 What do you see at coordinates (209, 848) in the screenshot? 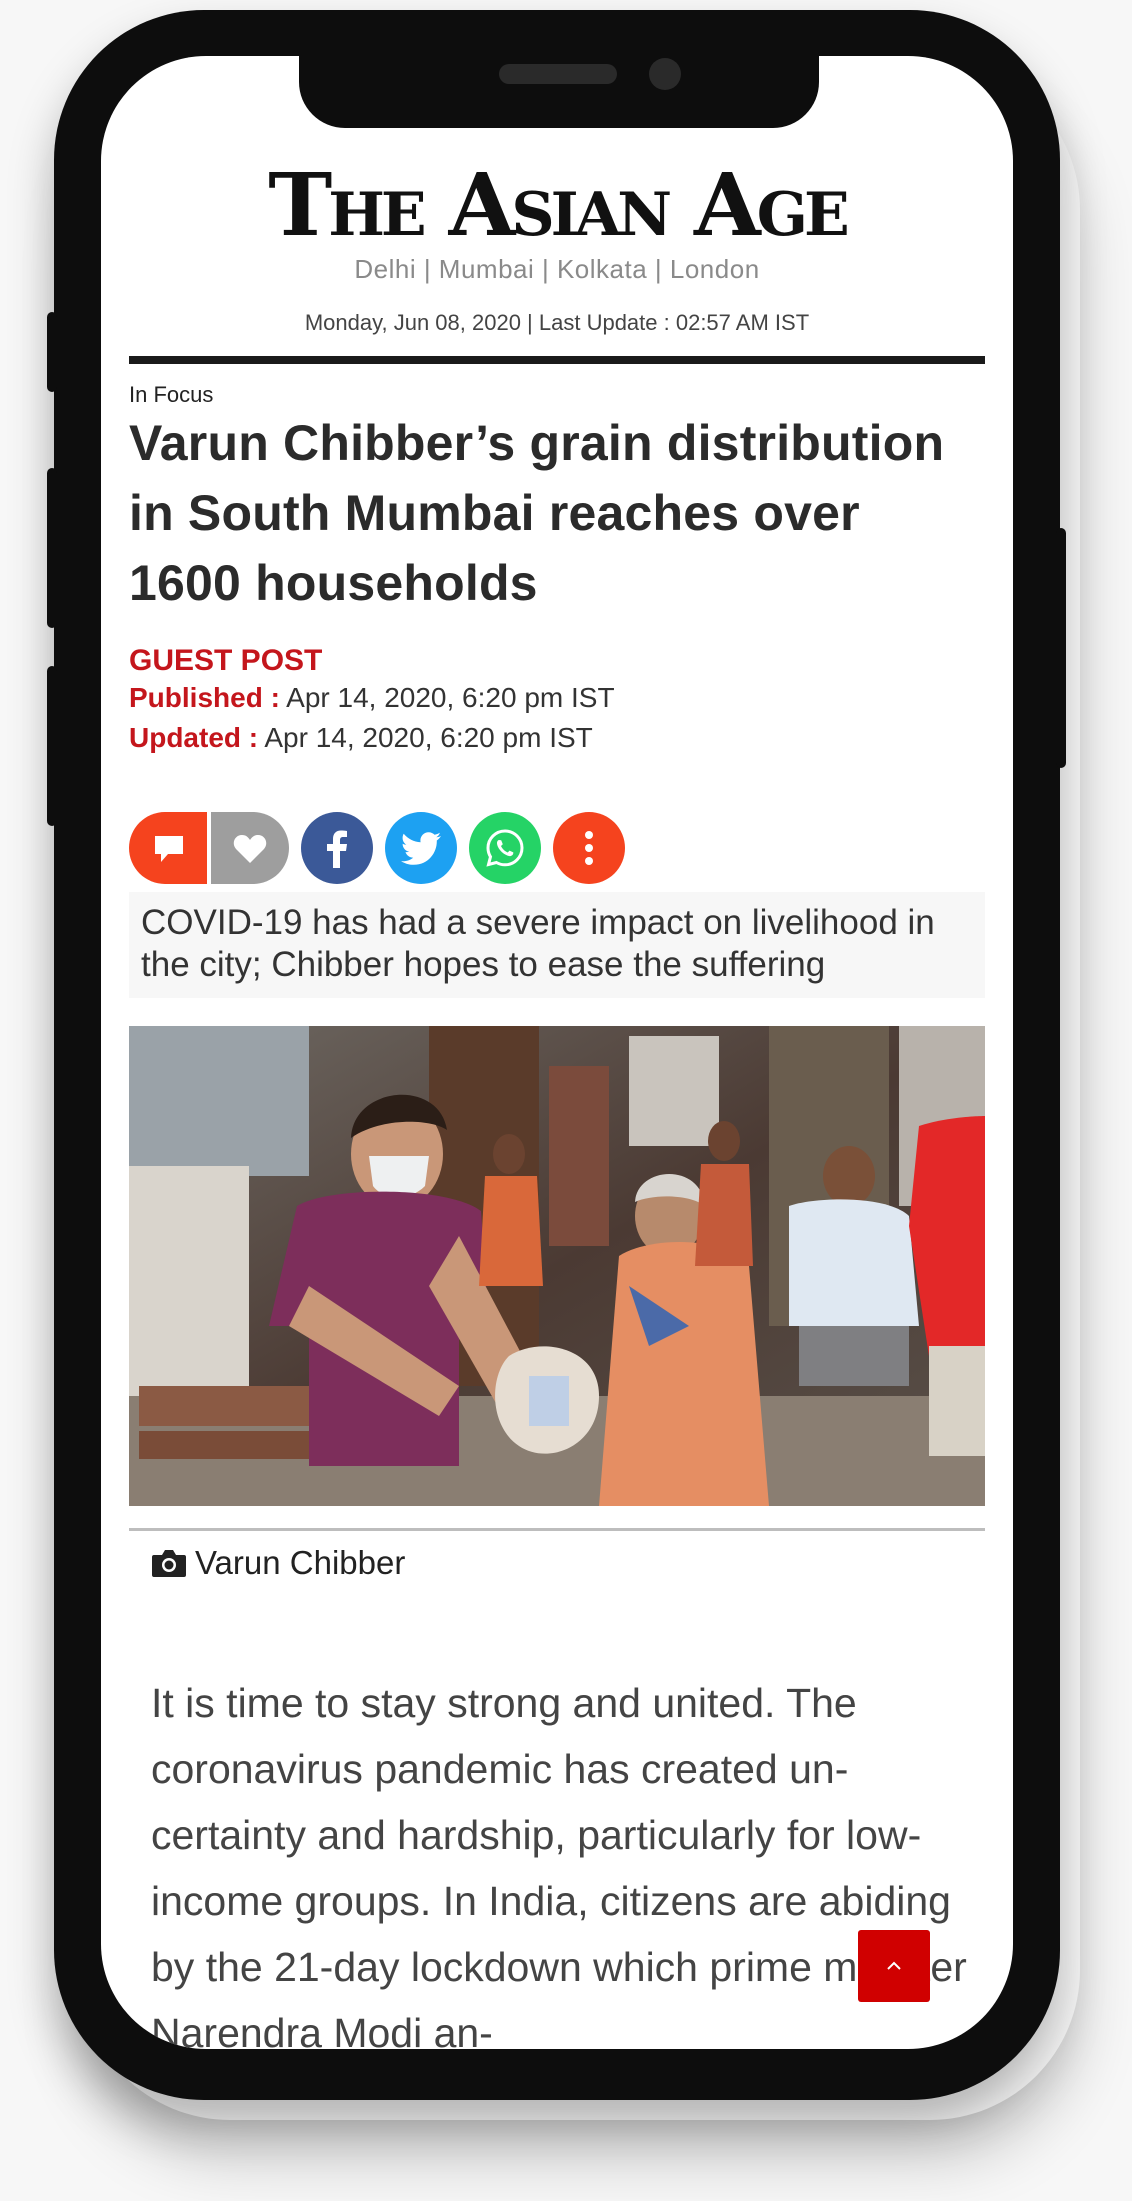
I see `comment-like-pill` at bounding box center [209, 848].